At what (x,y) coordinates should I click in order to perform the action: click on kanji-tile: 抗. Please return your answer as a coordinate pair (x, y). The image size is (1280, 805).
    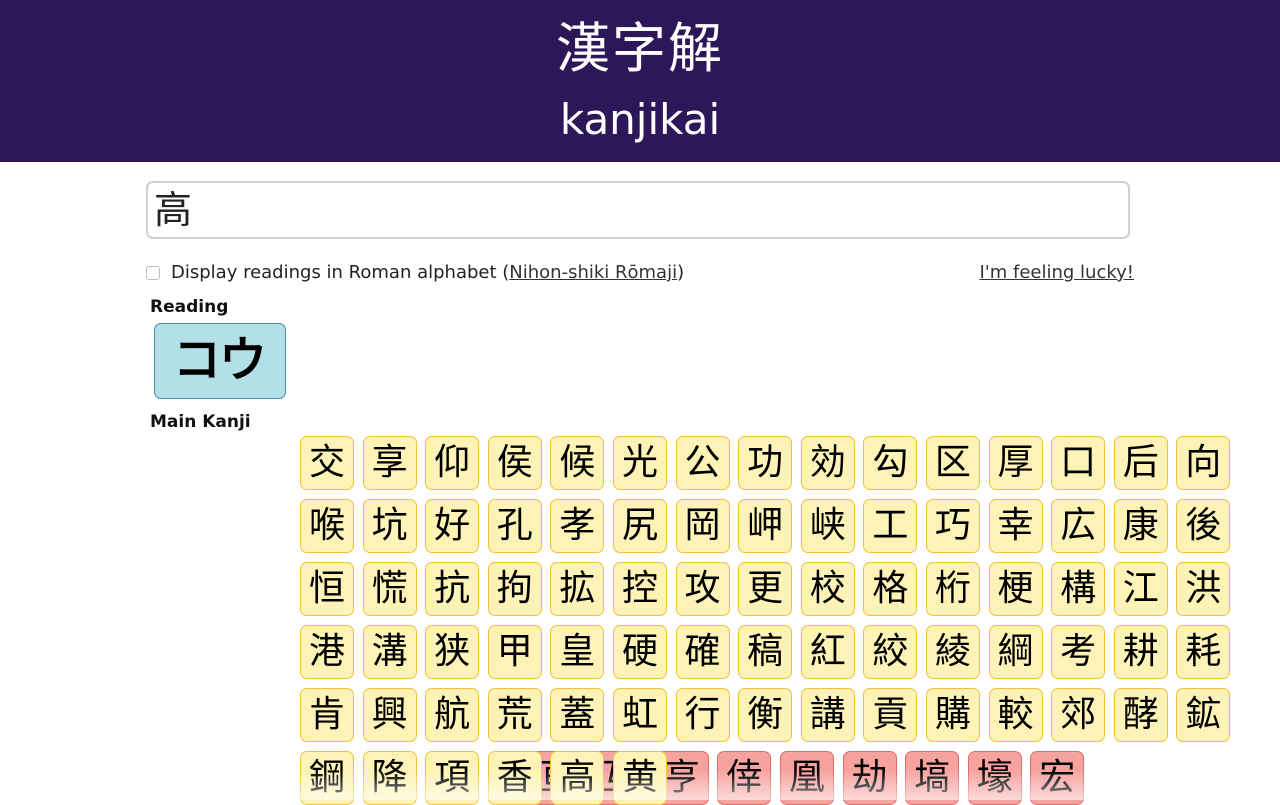
    Looking at the image, I should click on (452, 589).